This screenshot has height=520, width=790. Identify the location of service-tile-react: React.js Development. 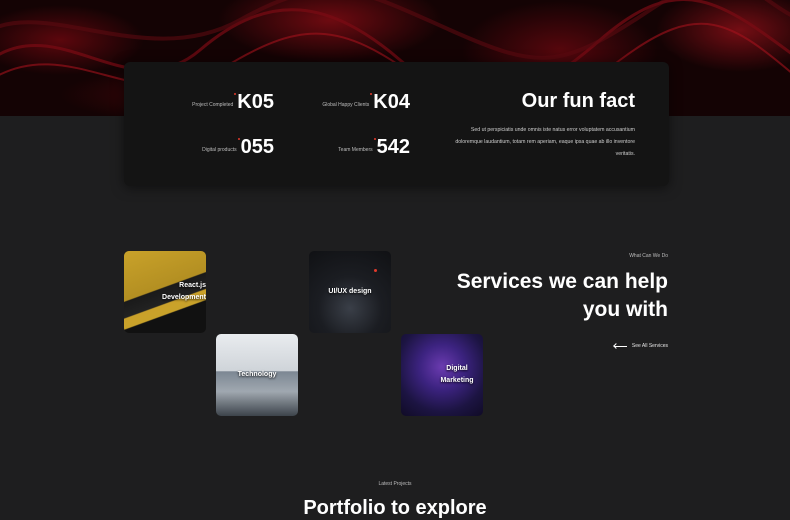
(165, 292).